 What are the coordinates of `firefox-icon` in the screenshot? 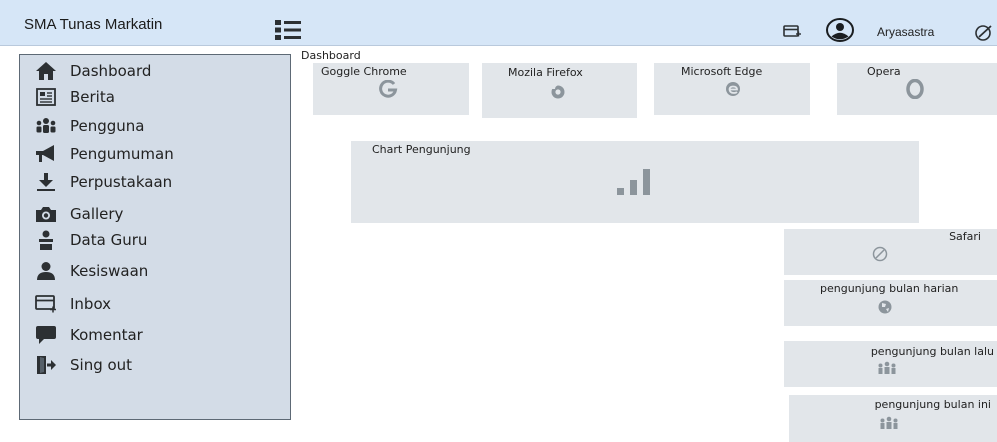 It's located at (558, 94).